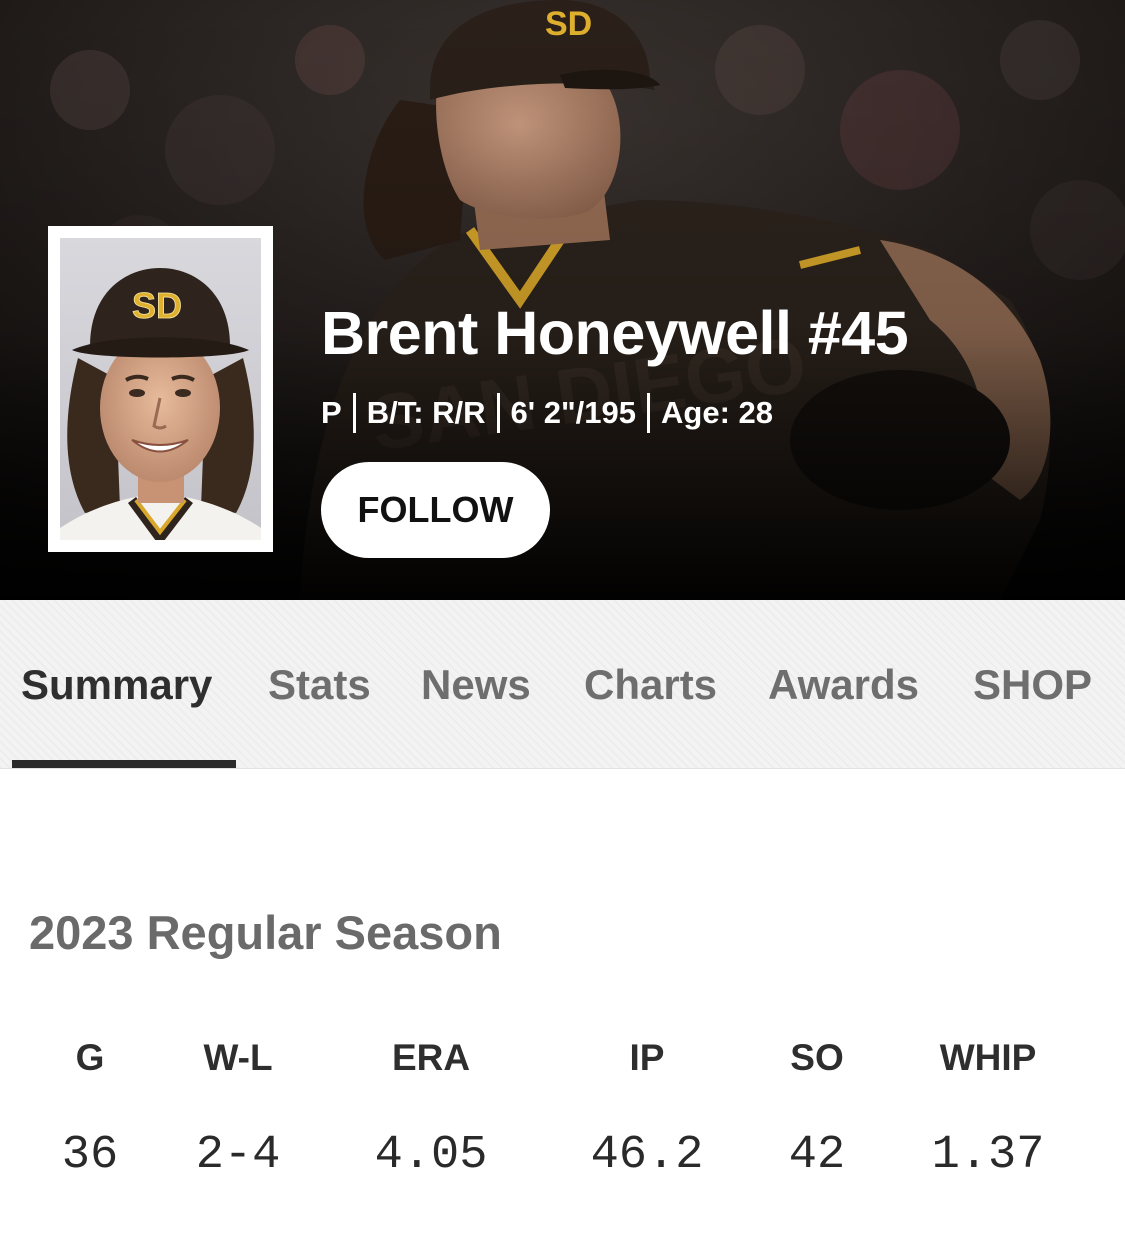  I want to click on tab-summary: Summary, so click(116, 685).